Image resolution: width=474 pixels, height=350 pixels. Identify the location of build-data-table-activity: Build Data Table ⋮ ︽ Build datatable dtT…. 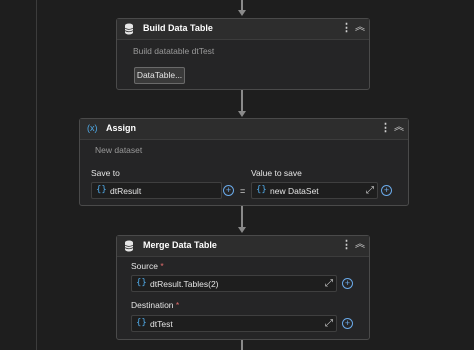
(243, 54).